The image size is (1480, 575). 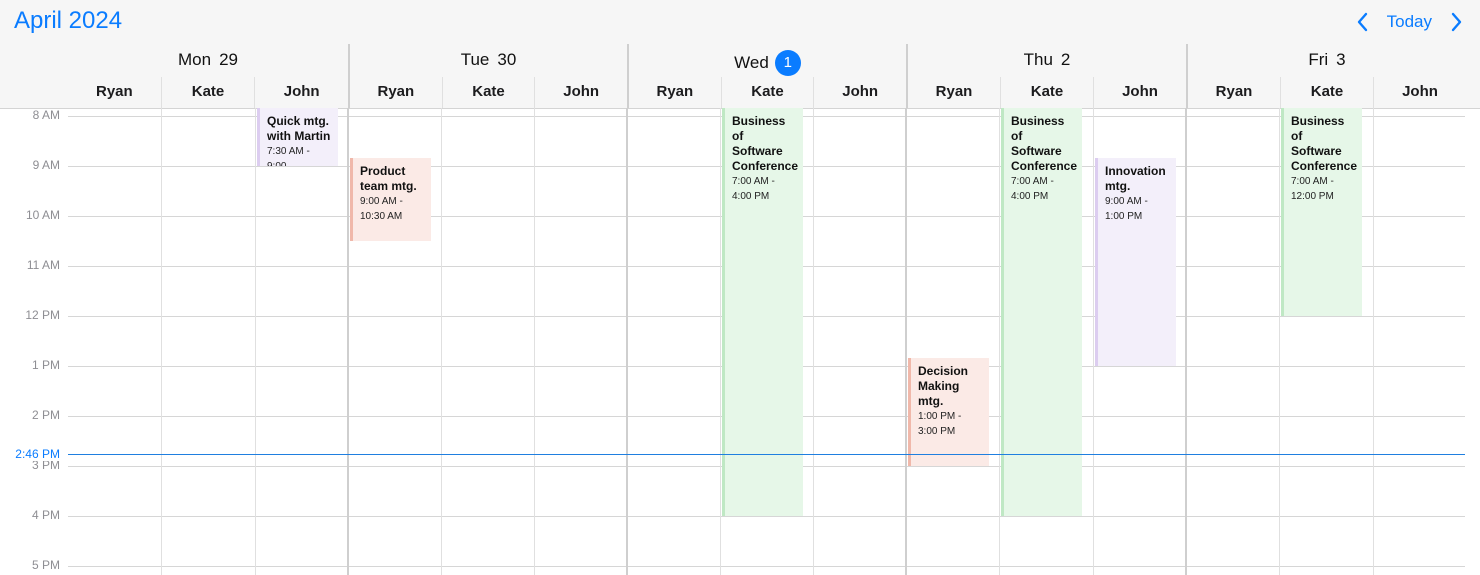 What do you see at coordinates (1065, 59) in the screenshot?
I see `date-number: 2` at bounding box center [1065, 59].